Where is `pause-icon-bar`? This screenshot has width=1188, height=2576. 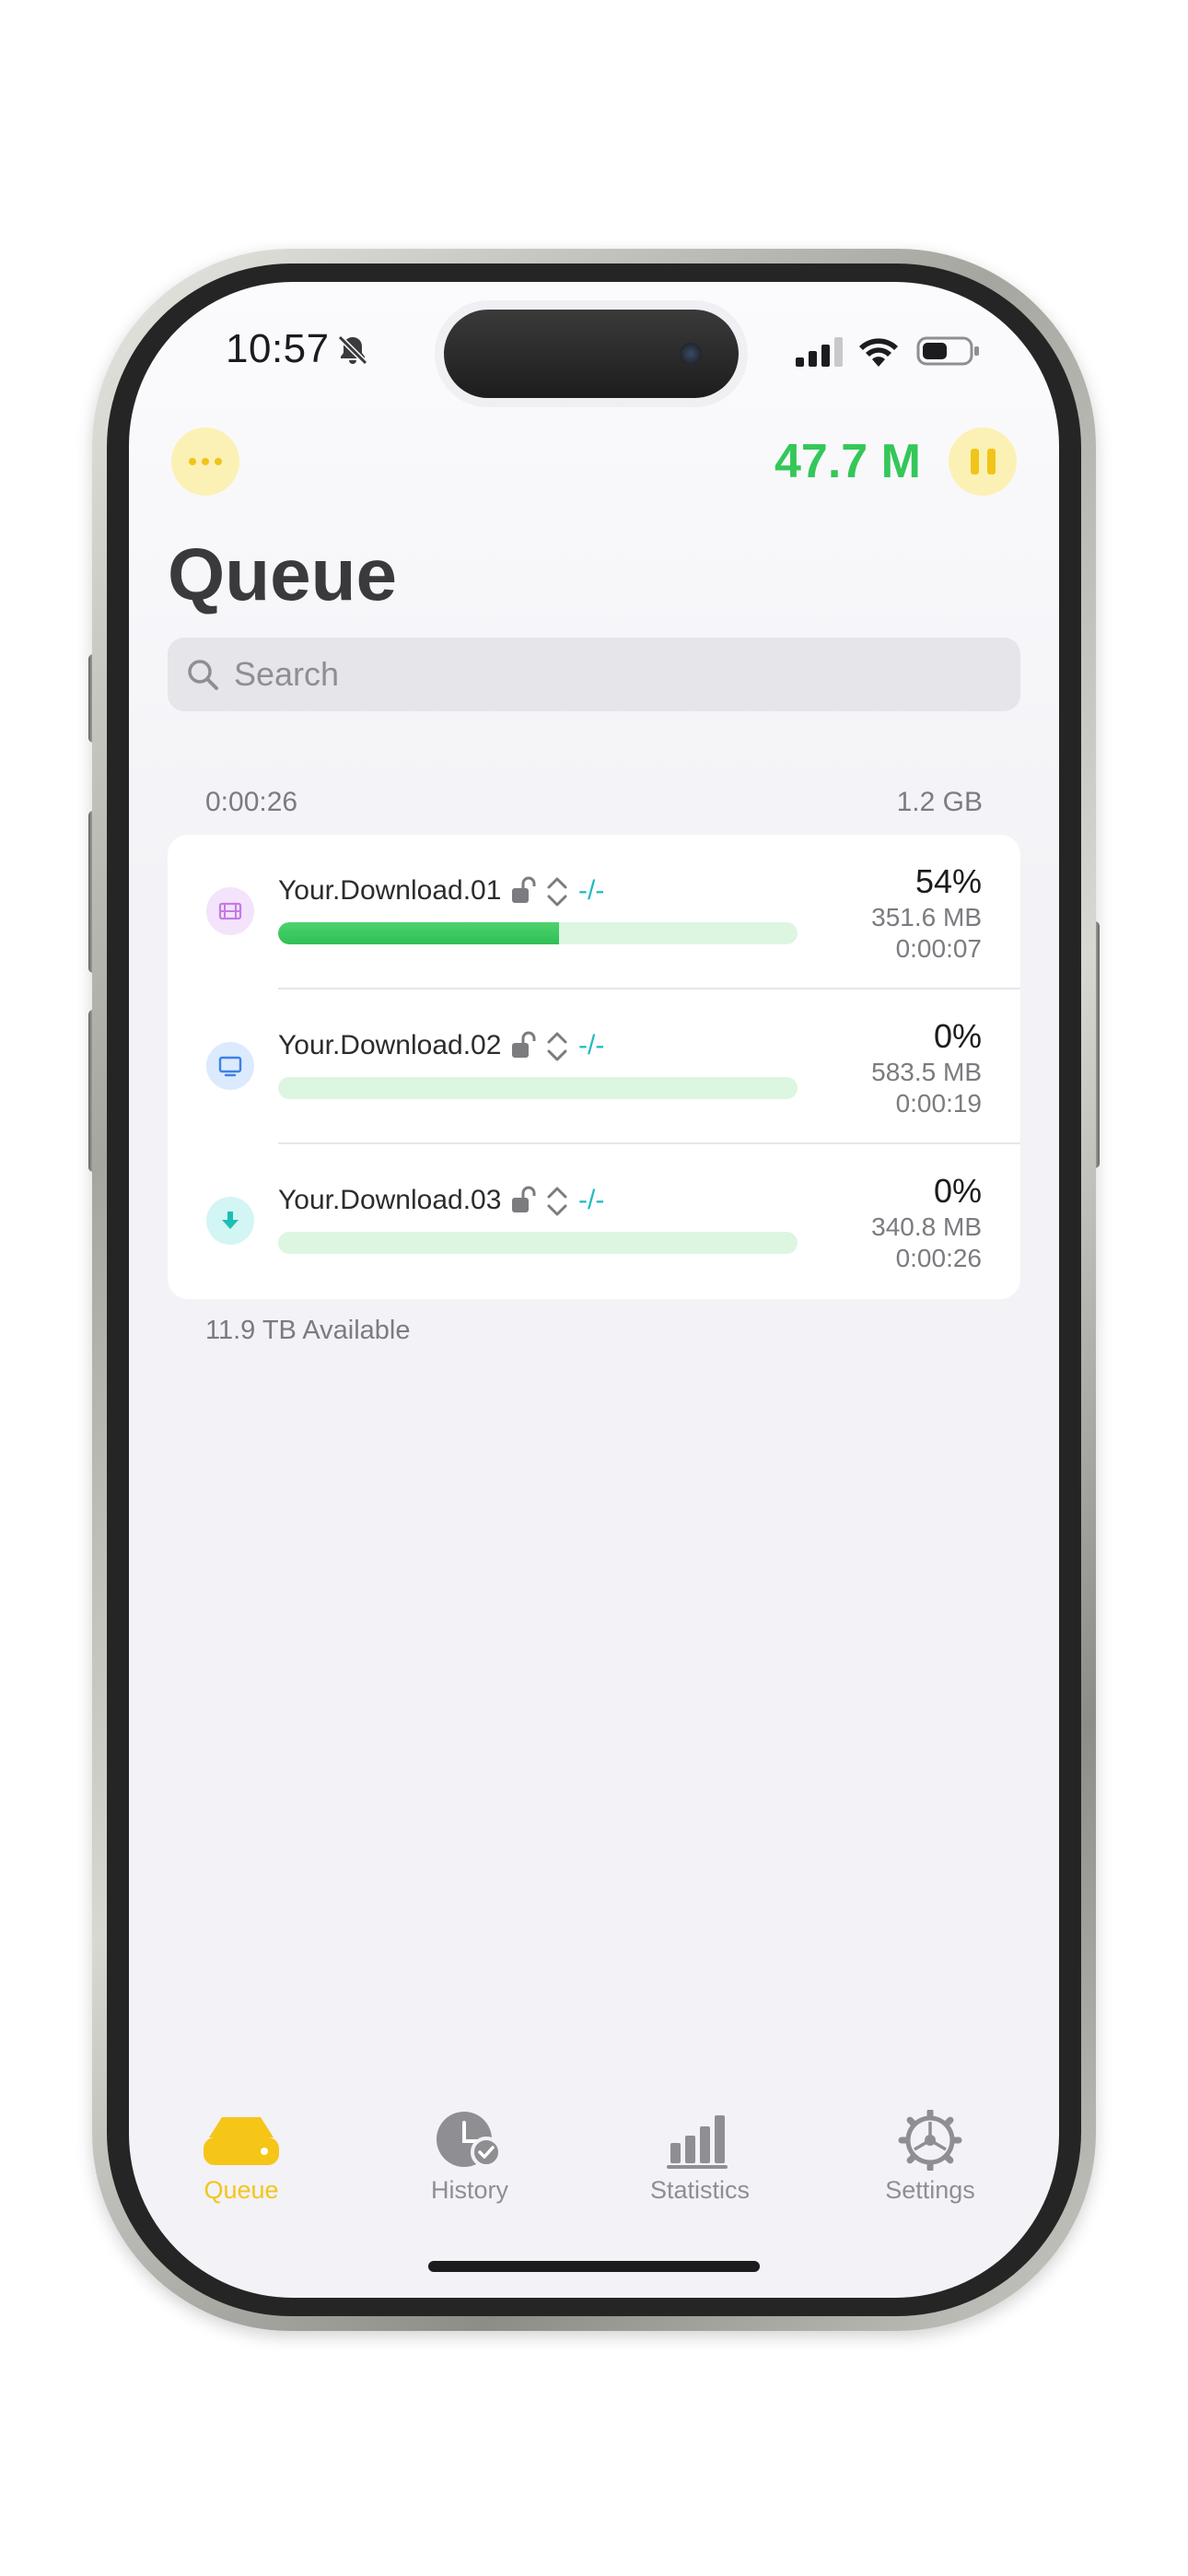 pause-icon-bar is located at coordinates (991, 461).